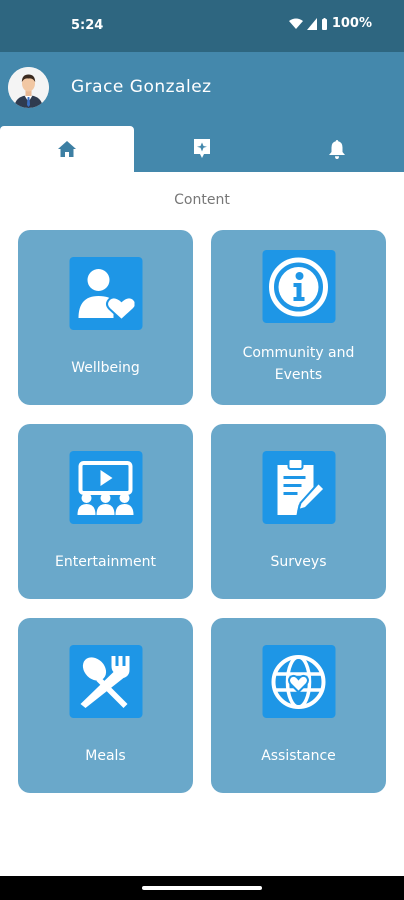 The width and height of the screenshot is (404, 900). What do you see at coordinates (202, 200) in the screenshot?
I see `section-title: Content` at bounding box center [202, 200].